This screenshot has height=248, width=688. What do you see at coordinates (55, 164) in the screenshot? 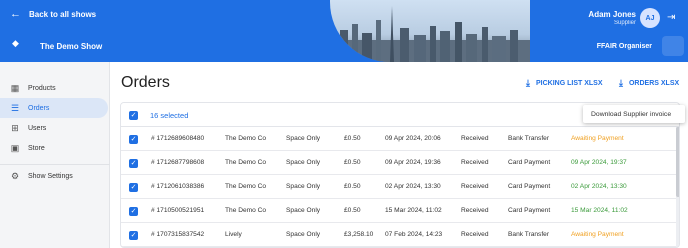
I see `sidebar-divider` at bounding box center [55, 164].